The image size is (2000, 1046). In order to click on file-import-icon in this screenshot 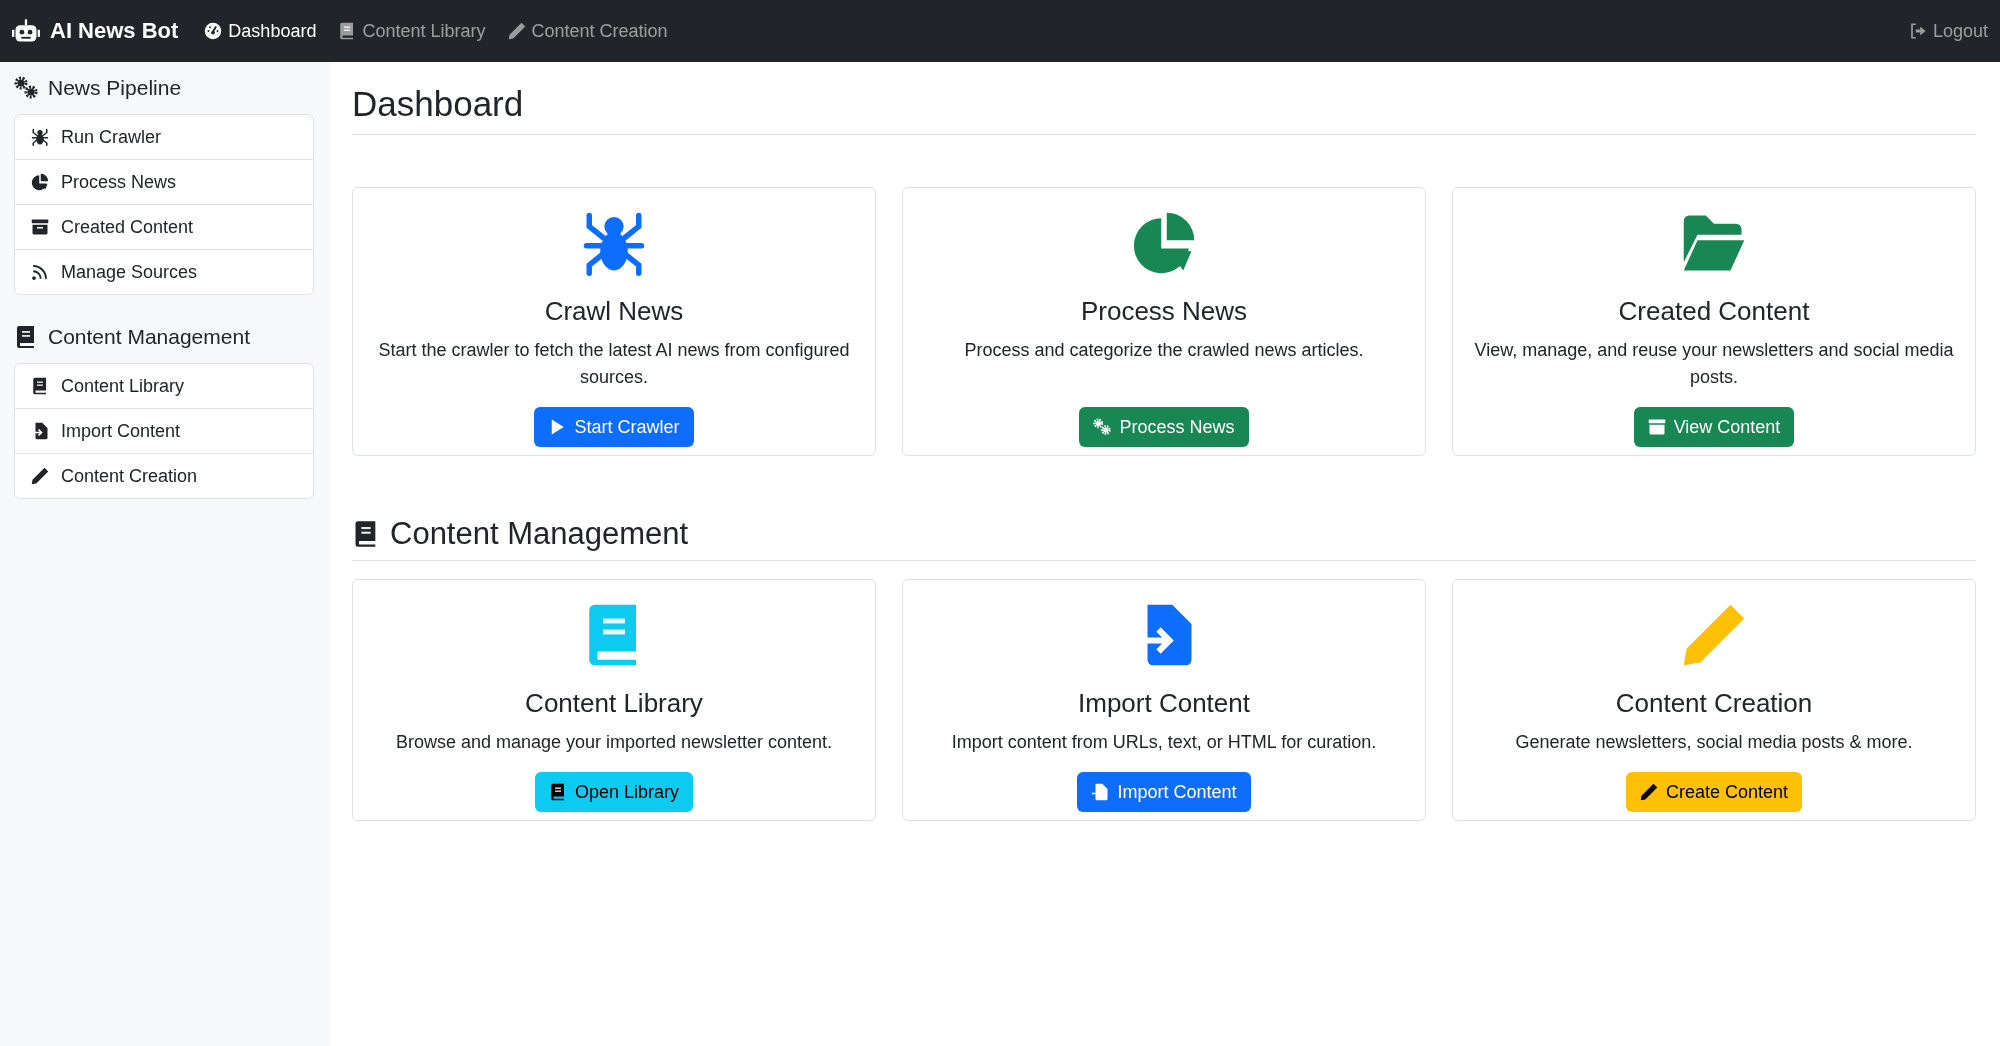, I will do `click(1100, 792)`.